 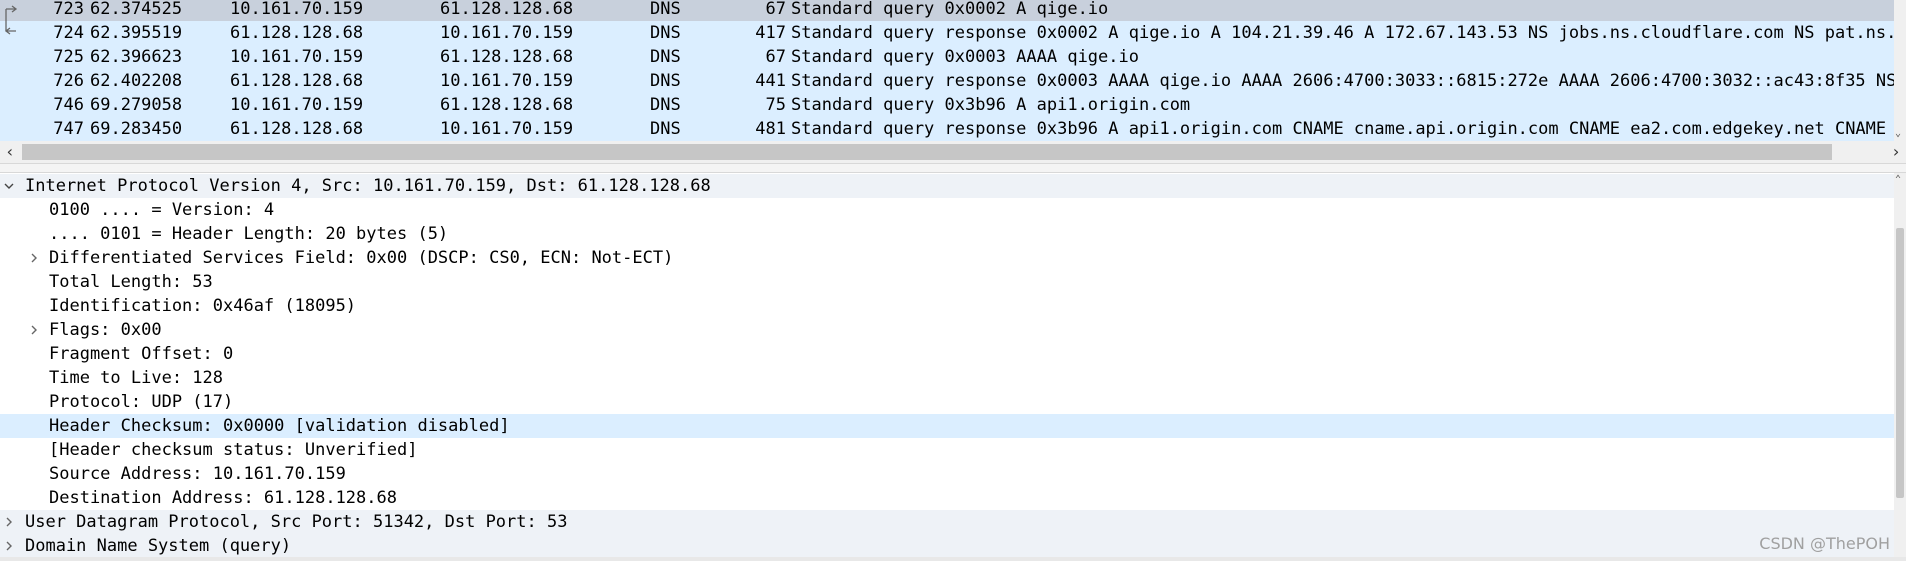 I want to click on tree-node-label: Total Length: 53, so click(x=131, y=282).